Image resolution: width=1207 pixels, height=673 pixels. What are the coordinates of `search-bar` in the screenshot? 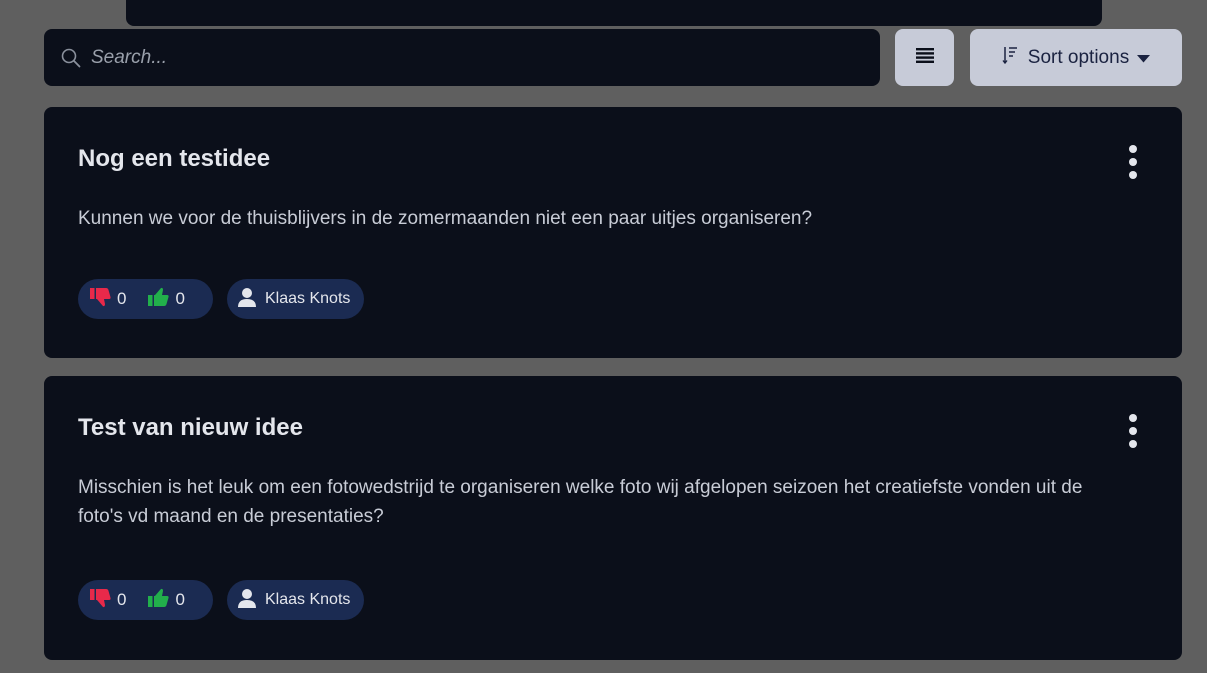 It's located at (462, 57).